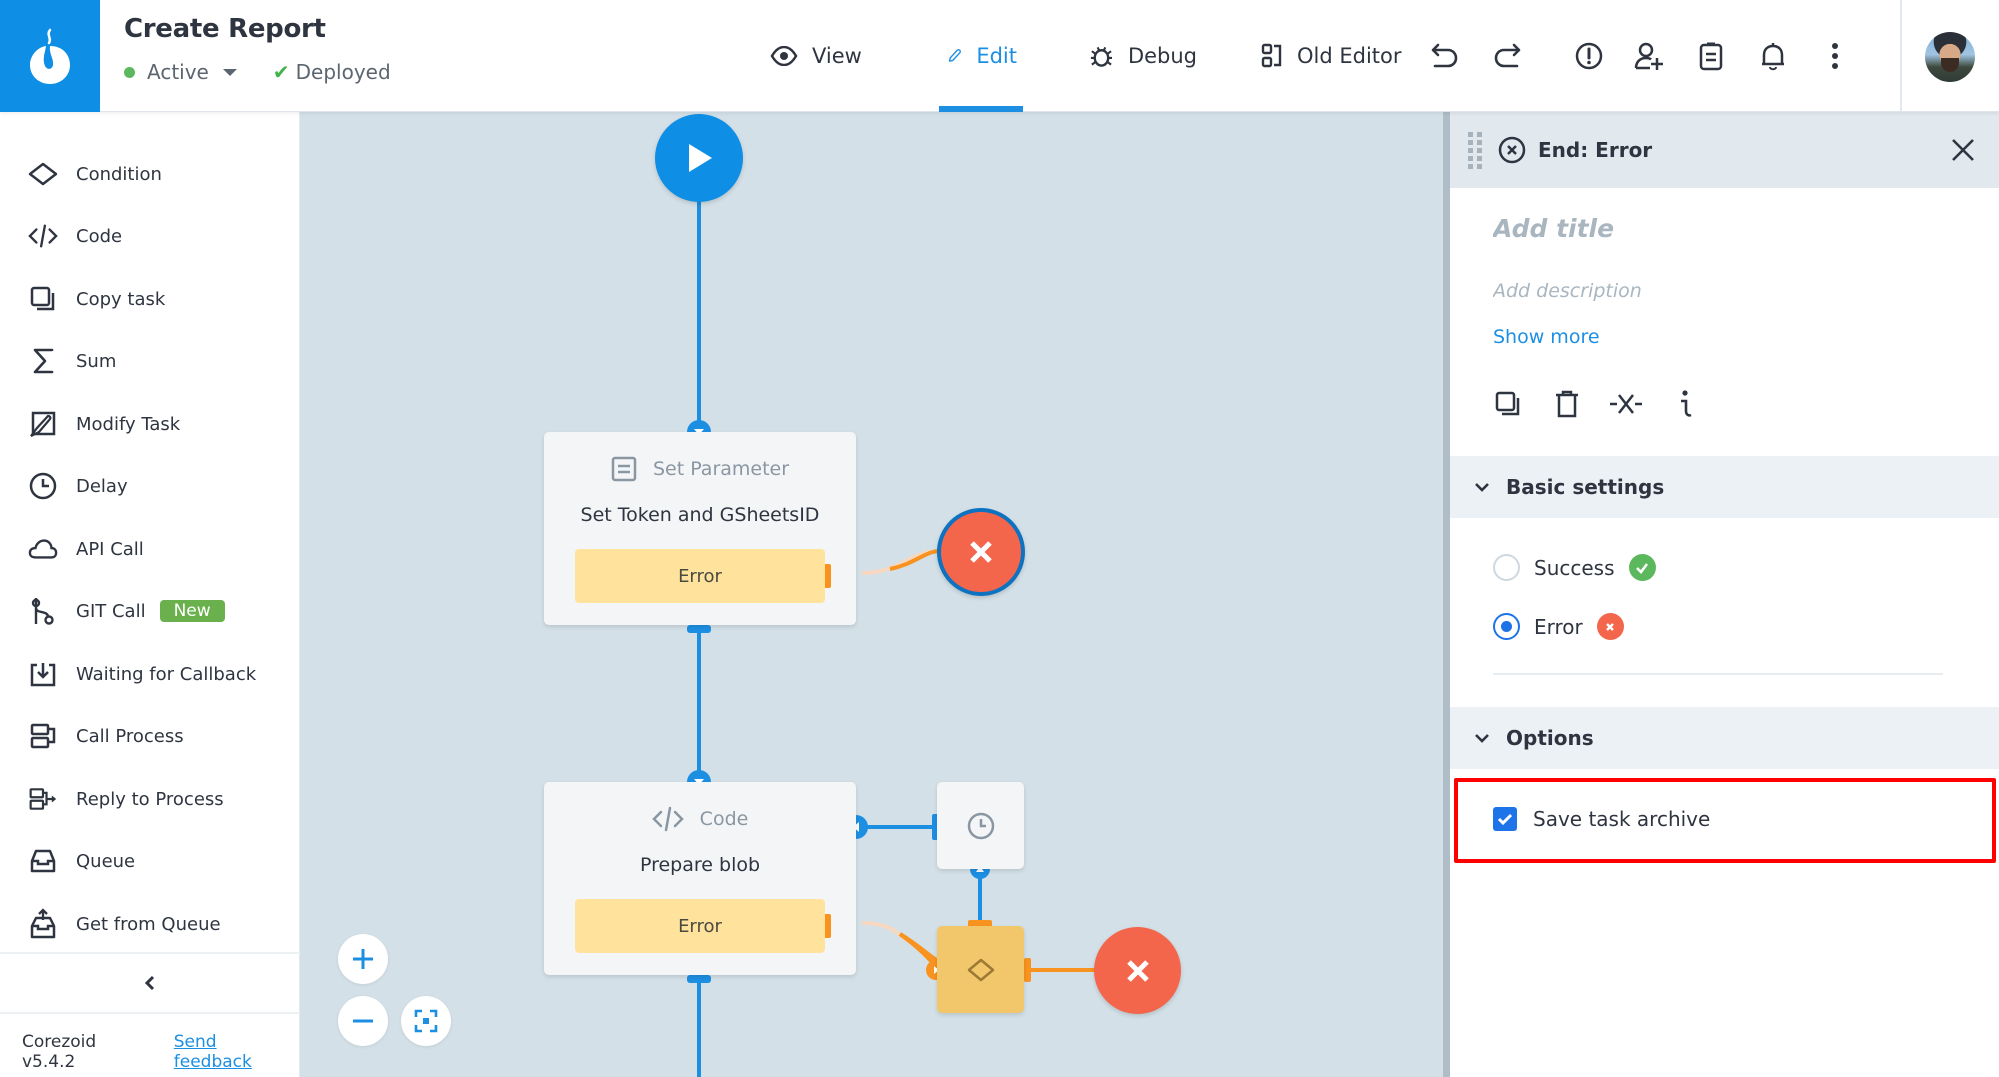 The height and width of the screenshot is (1077, 1999). Describe the element at coordinates (1506, 626) in the screenshot. I see `error-radio` at that location.